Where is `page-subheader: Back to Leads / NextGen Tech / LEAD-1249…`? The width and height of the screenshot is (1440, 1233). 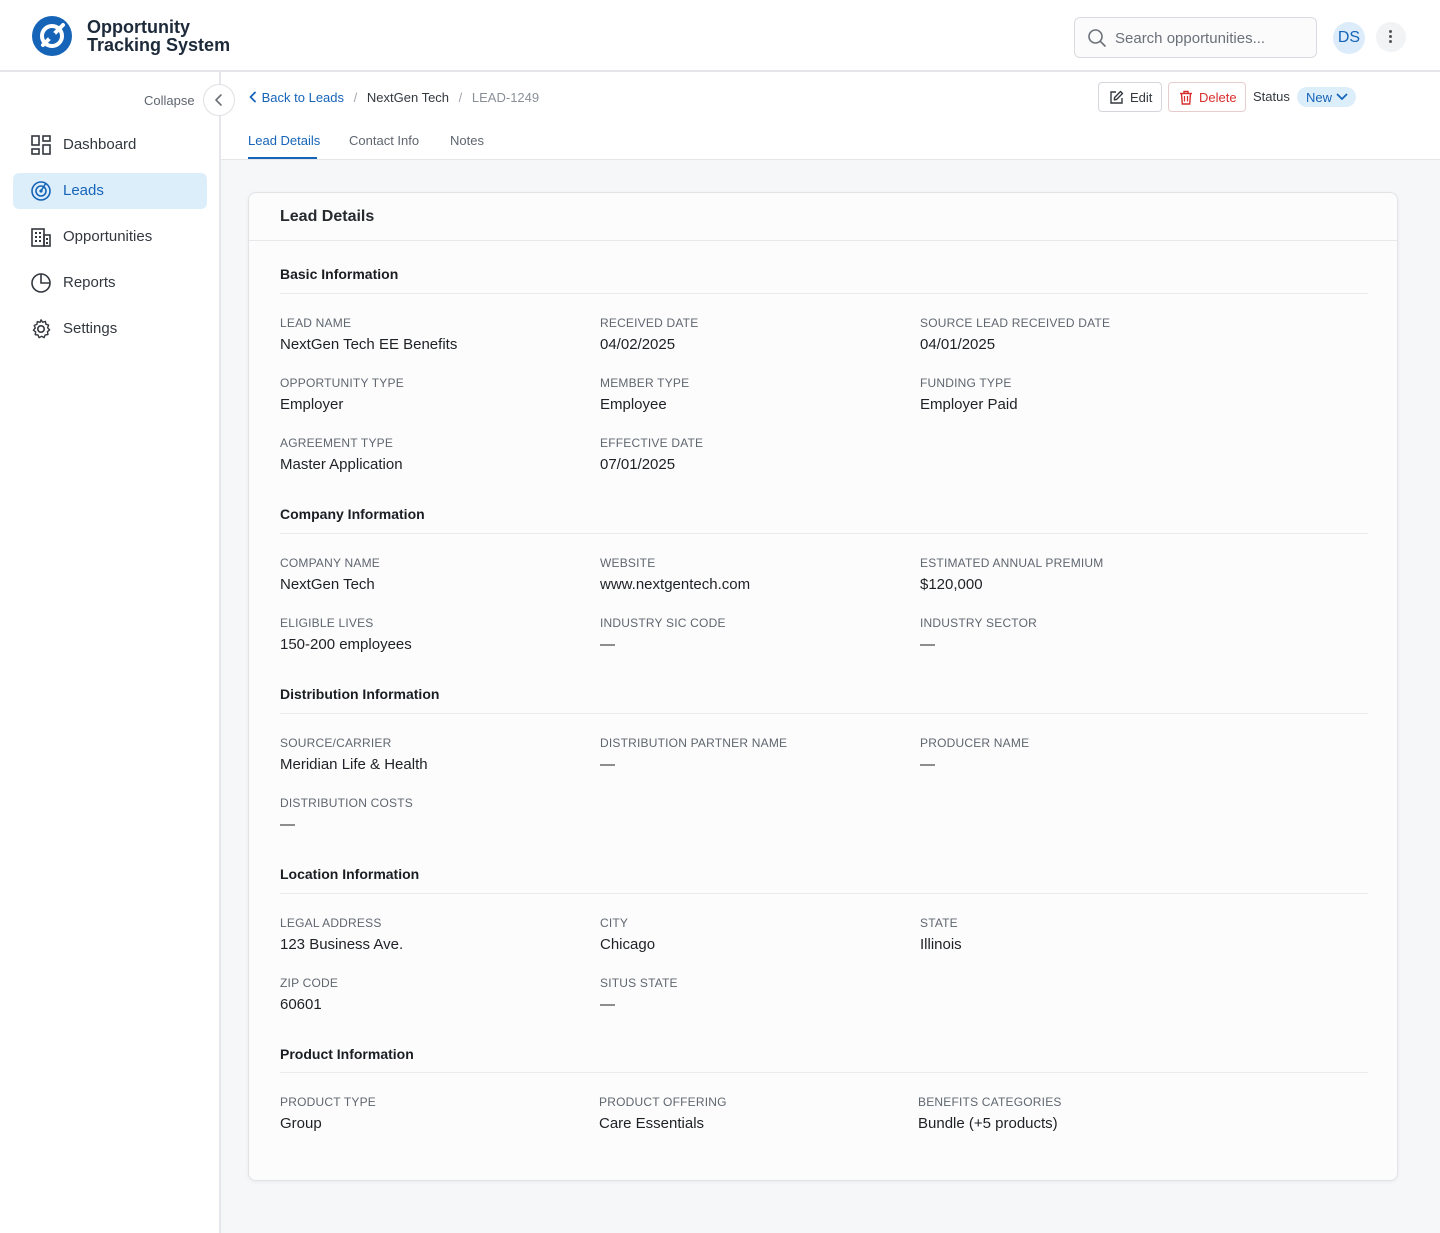 page-subheader: Back to Leads / NextGen Tech / LEAD-1249… is located at coordinates (830, 116).